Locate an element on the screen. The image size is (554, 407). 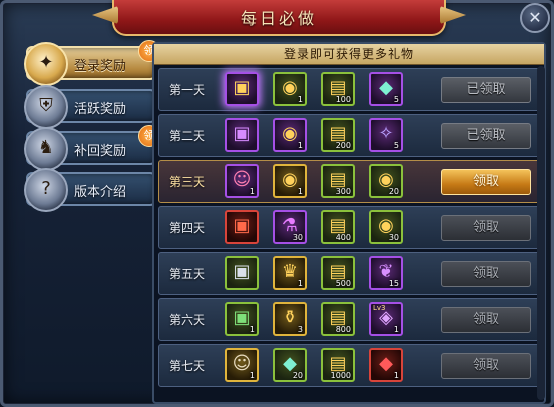
tab-makeup-reward: ♞ 补回奖励 领 is located at coordinates (92, 148).